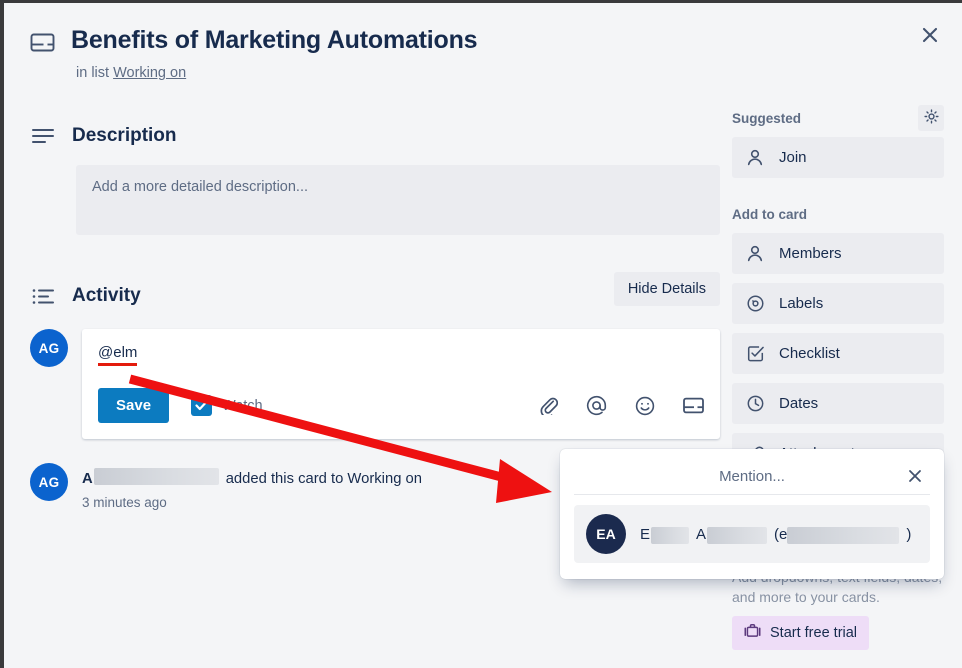 This screenshot has width=962, height=668. I want to click on mention-popup-close-button, so click(915, 477).